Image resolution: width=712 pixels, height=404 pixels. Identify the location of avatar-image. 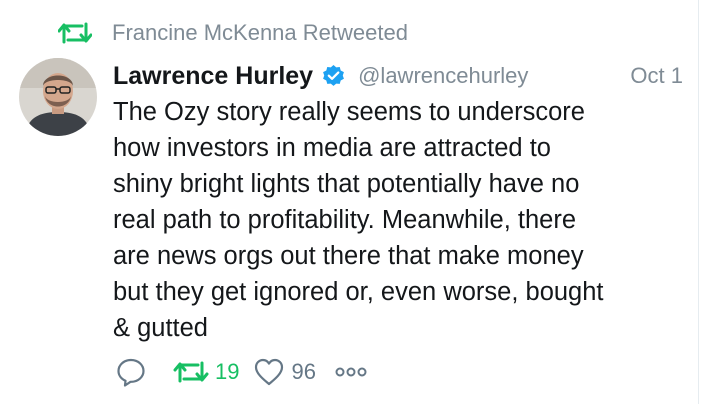
(58, 97).